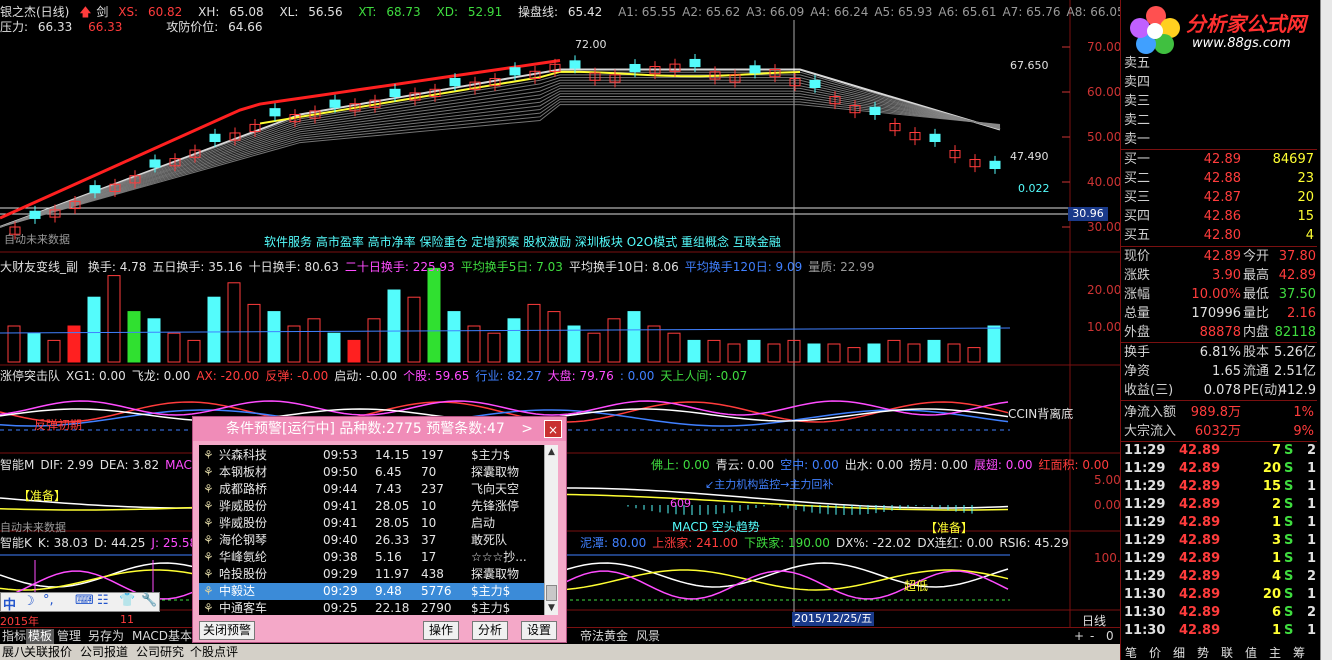  Describe the element at coordinates (1299, 652) in the screenshot. I see `quote-tab: 筹` at that location.